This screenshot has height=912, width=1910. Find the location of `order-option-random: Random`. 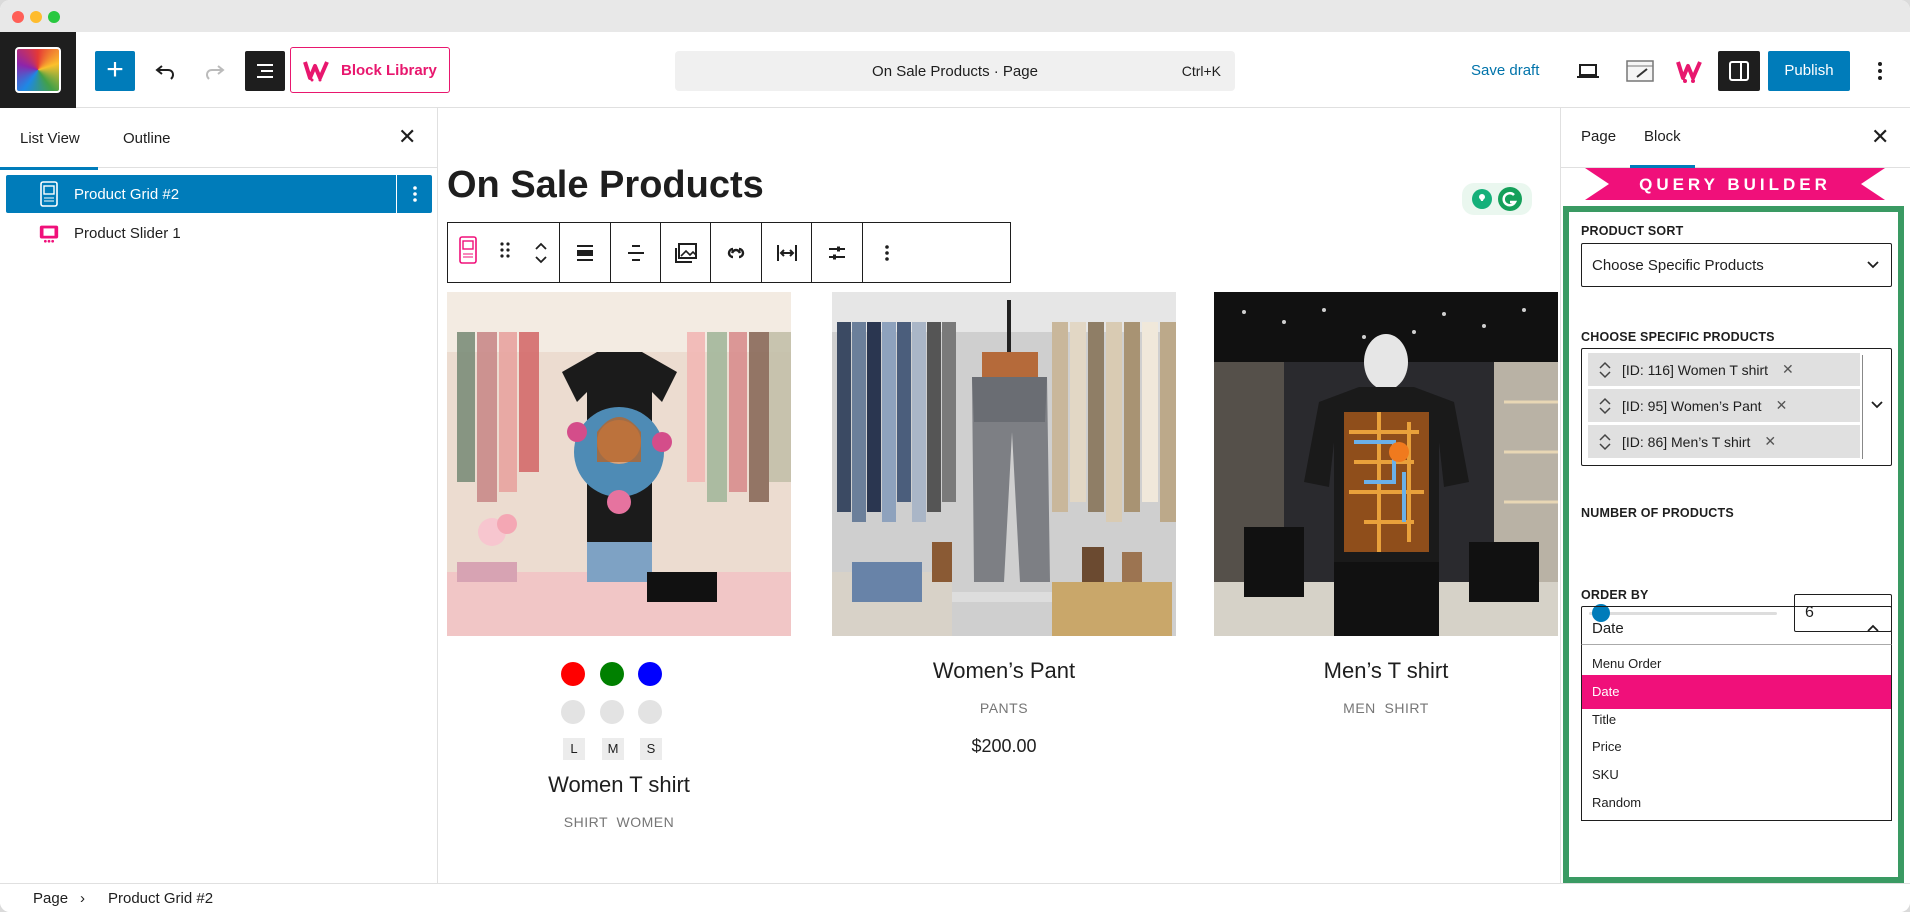

order-option-random: Random is located at coordinates (1736, 803).